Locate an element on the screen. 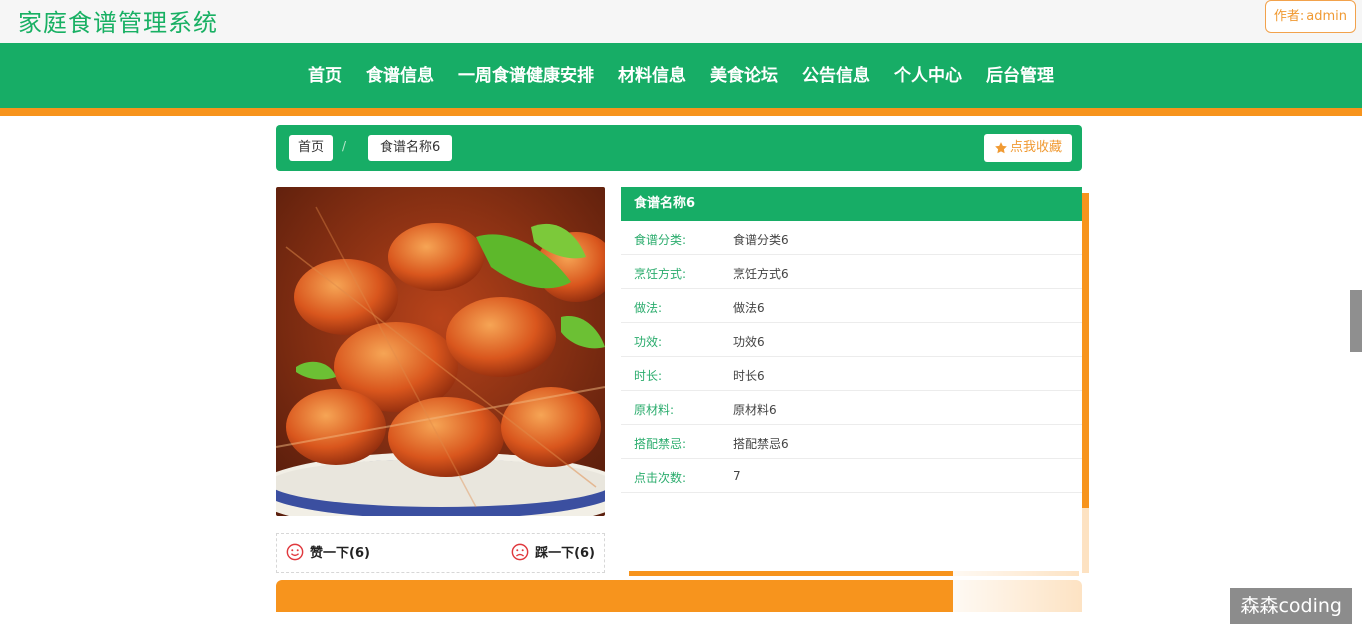 This screenshot has width=1362, height=636. detail-value: 搭配禁忌6 is located at coordinates (761, 444).